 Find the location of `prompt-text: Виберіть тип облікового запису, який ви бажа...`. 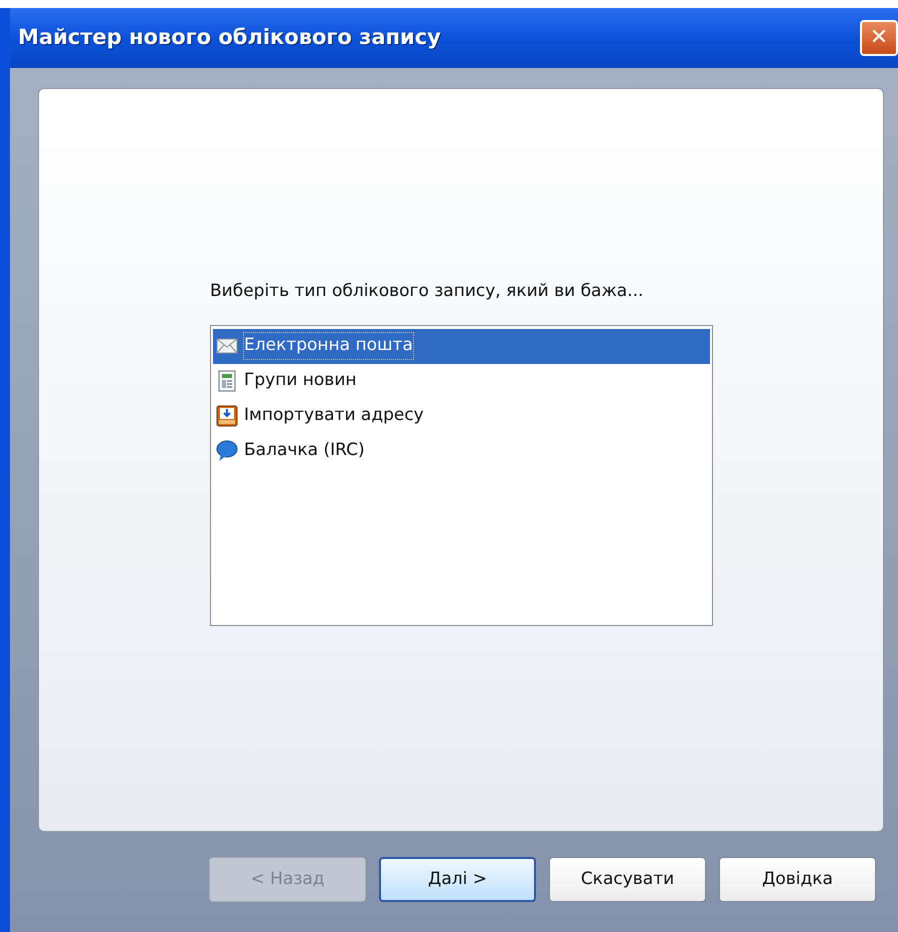

prompt-text: Виберіть тип облікового запису, який ви бажа... is located at coordinates (427, 291).